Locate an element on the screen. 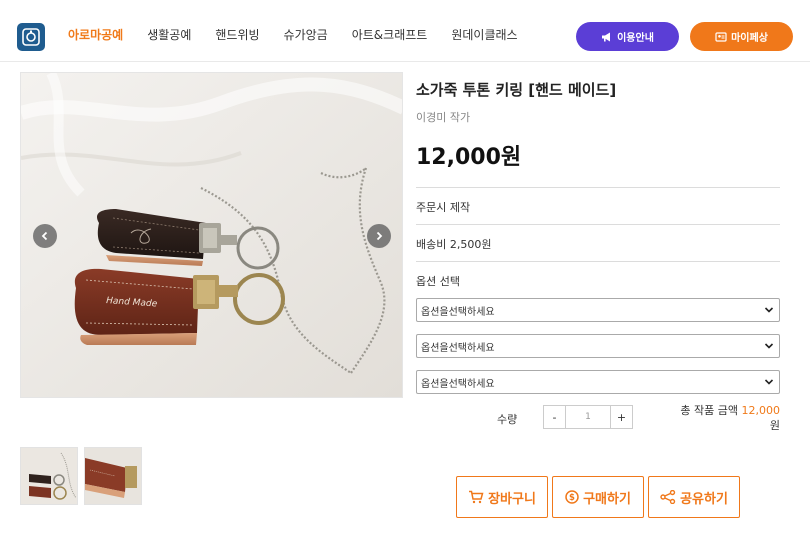 The image size is (810, 545). quantity-value: 1 is located at coordinates (588, 417).